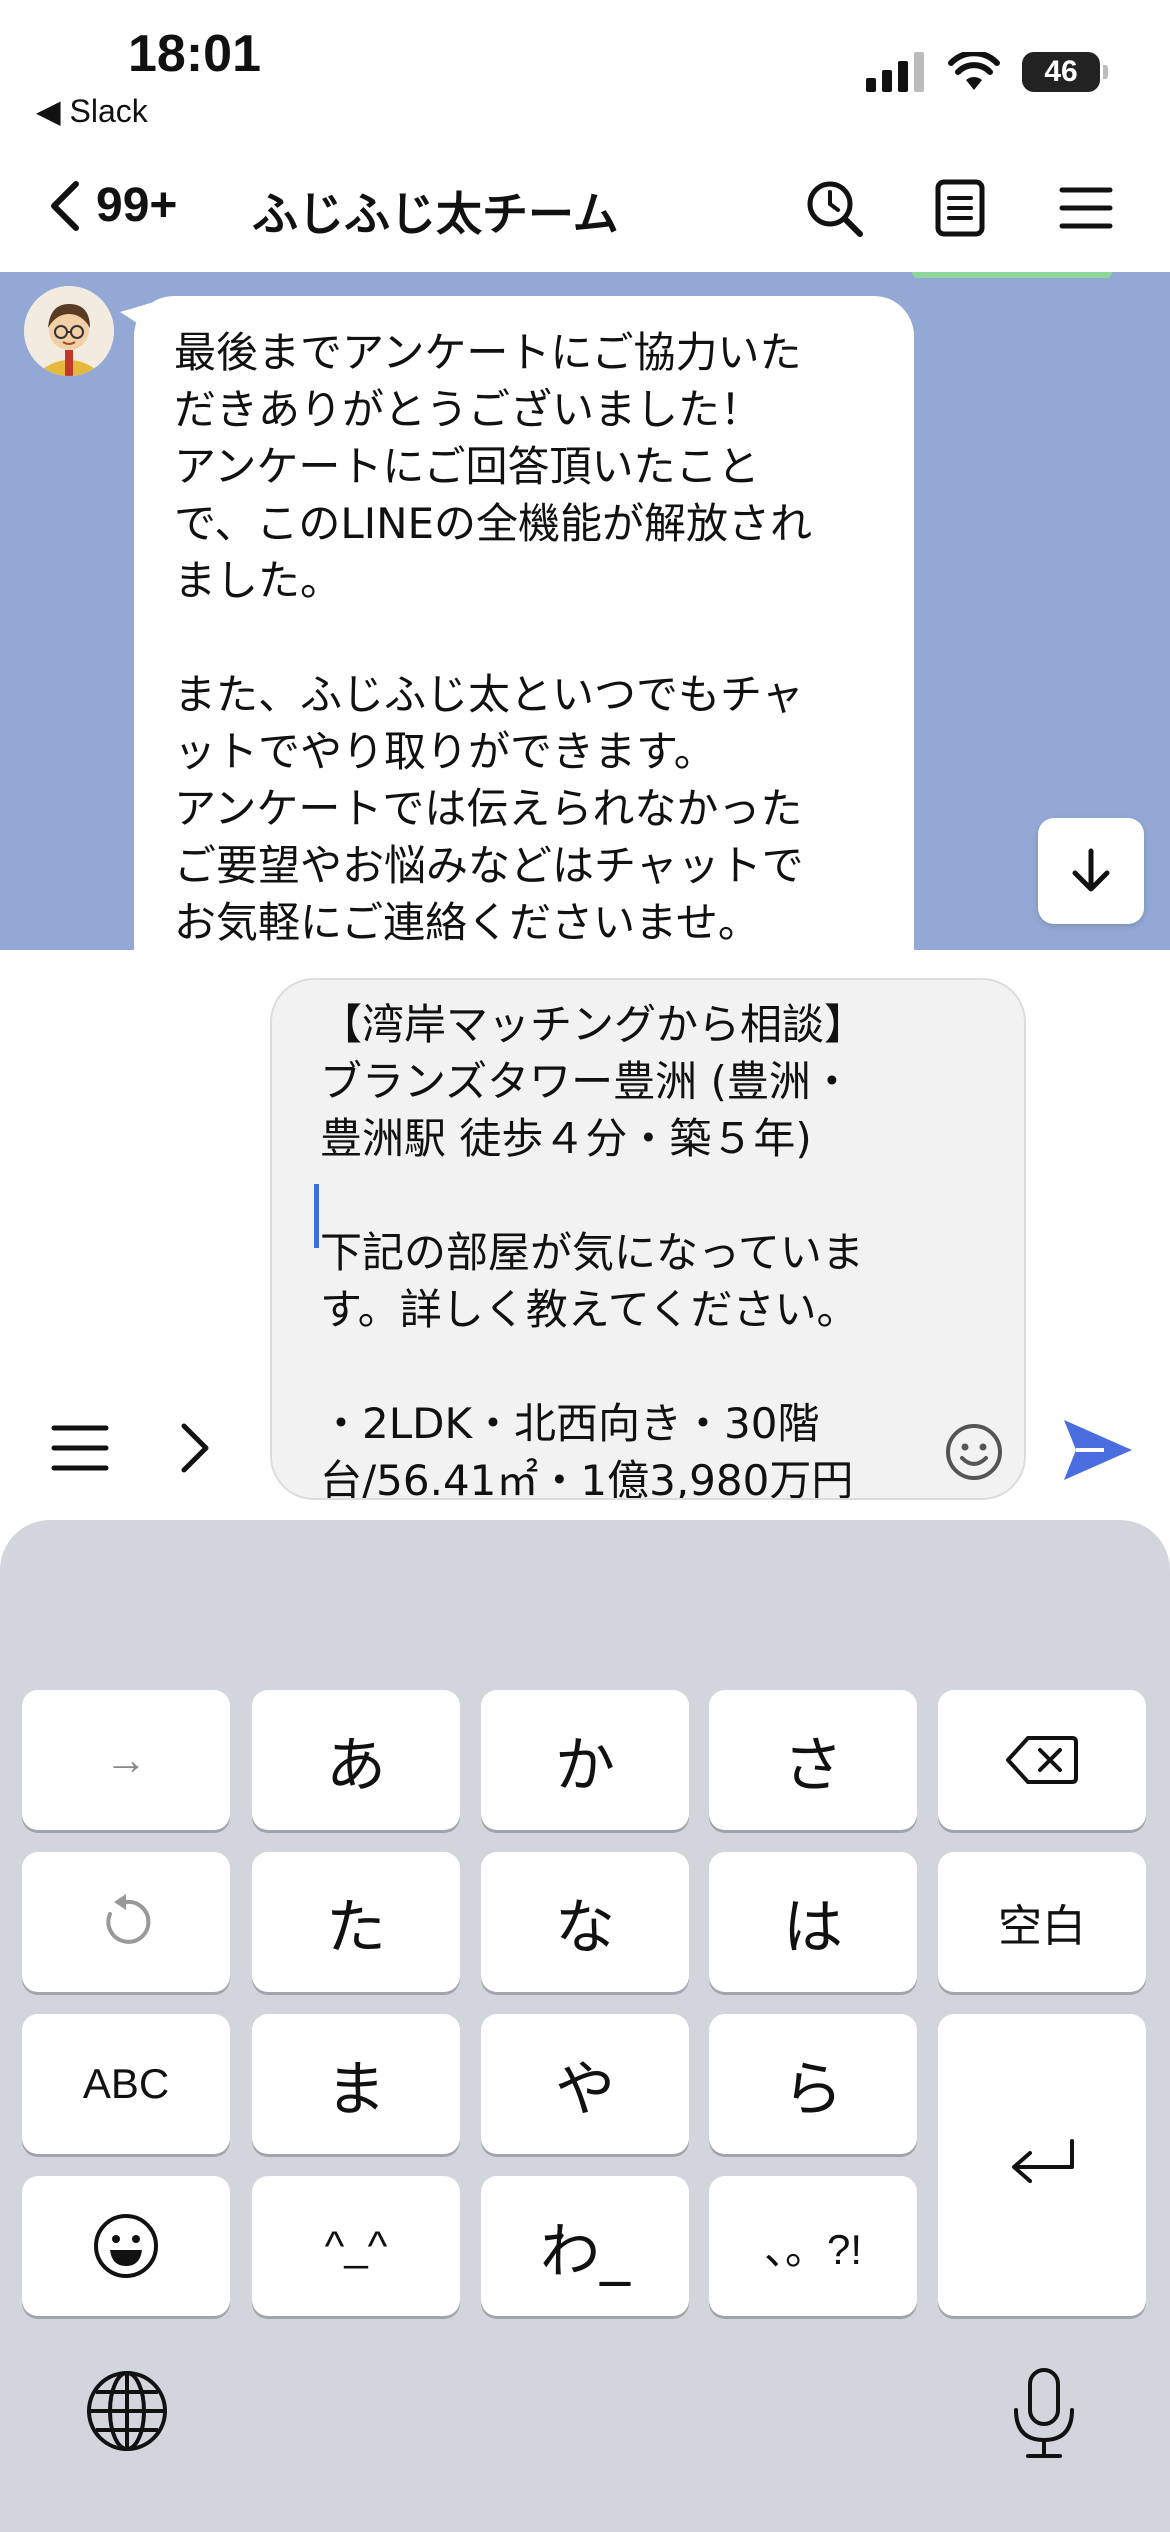  What do you see at coordinates (435, 214) in the screenshot?
I see `chat-title: ふじふじ太チーム` at bounding box center [435, 214].